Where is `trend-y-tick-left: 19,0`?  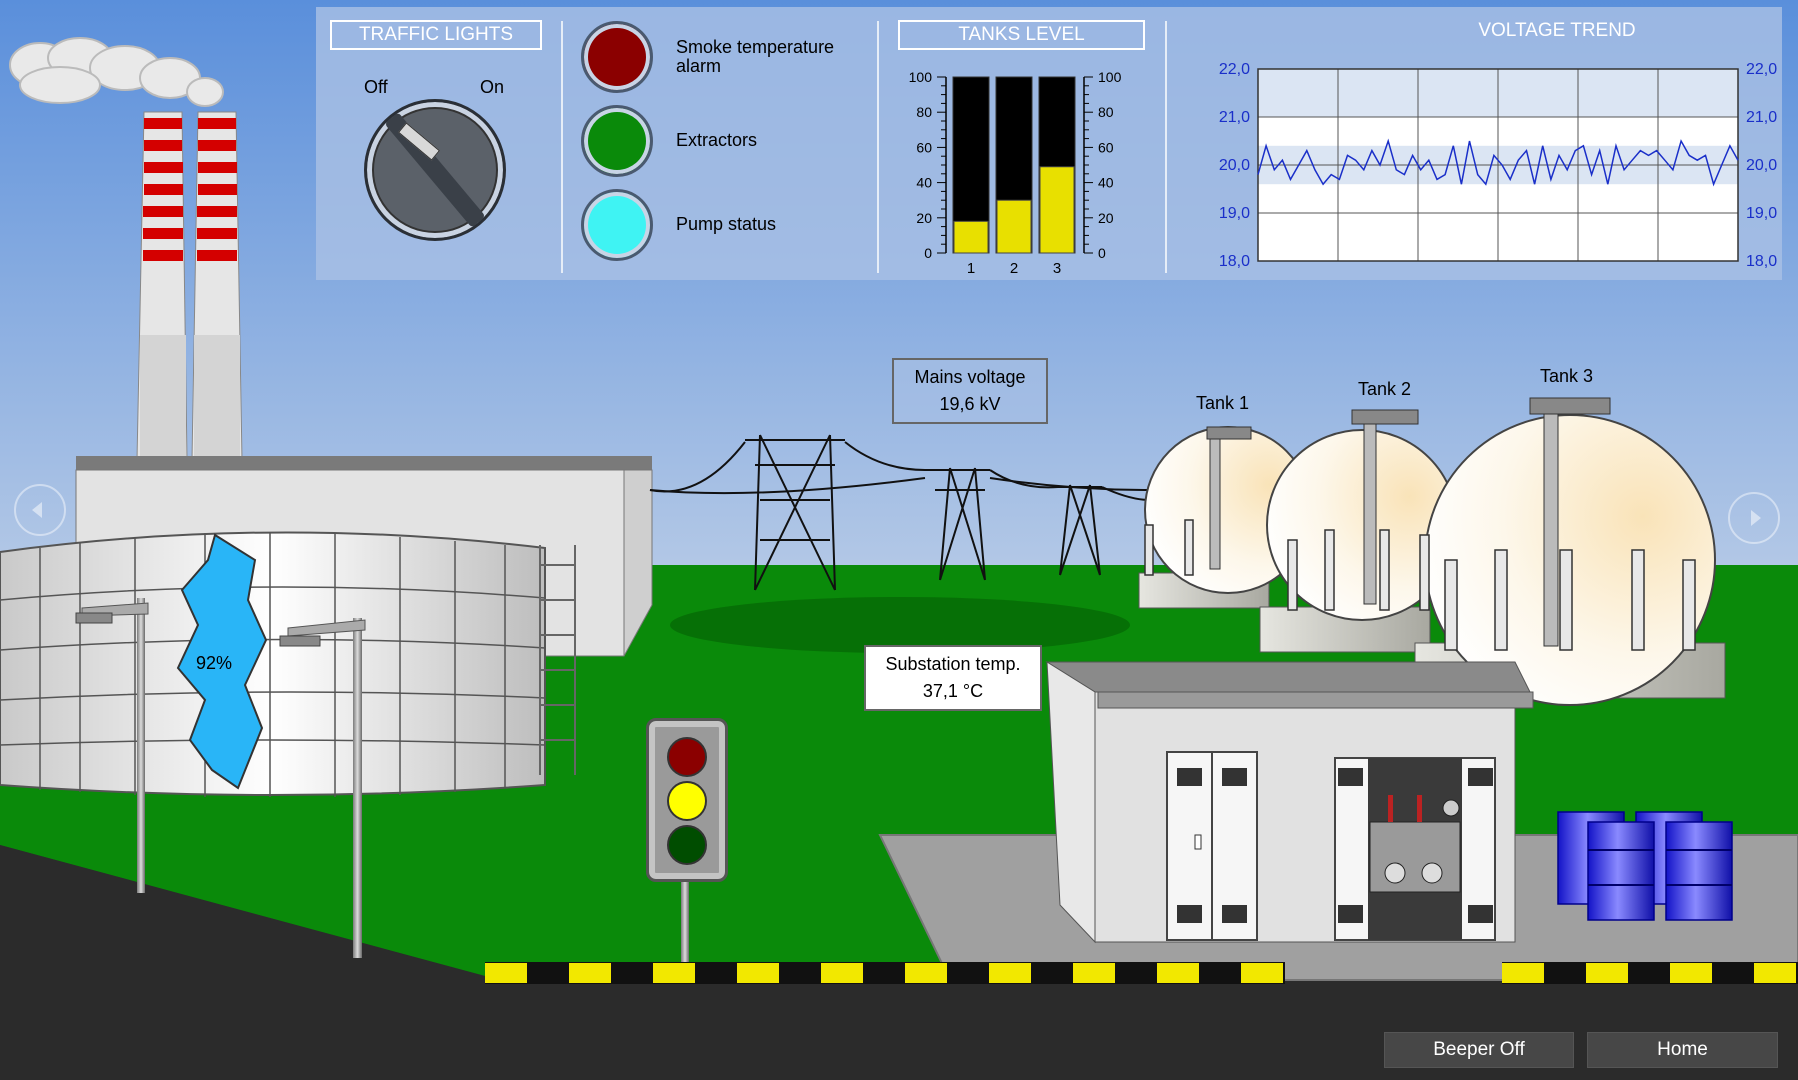 trend-y-tick-left: 19,0 is located at coordinates (1234, 213).